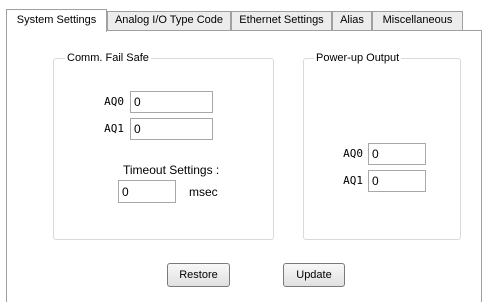 Image resolution: width=491 pixels, height=302 pixels. I want to click on comm-aq0-input, so click(171, 102).